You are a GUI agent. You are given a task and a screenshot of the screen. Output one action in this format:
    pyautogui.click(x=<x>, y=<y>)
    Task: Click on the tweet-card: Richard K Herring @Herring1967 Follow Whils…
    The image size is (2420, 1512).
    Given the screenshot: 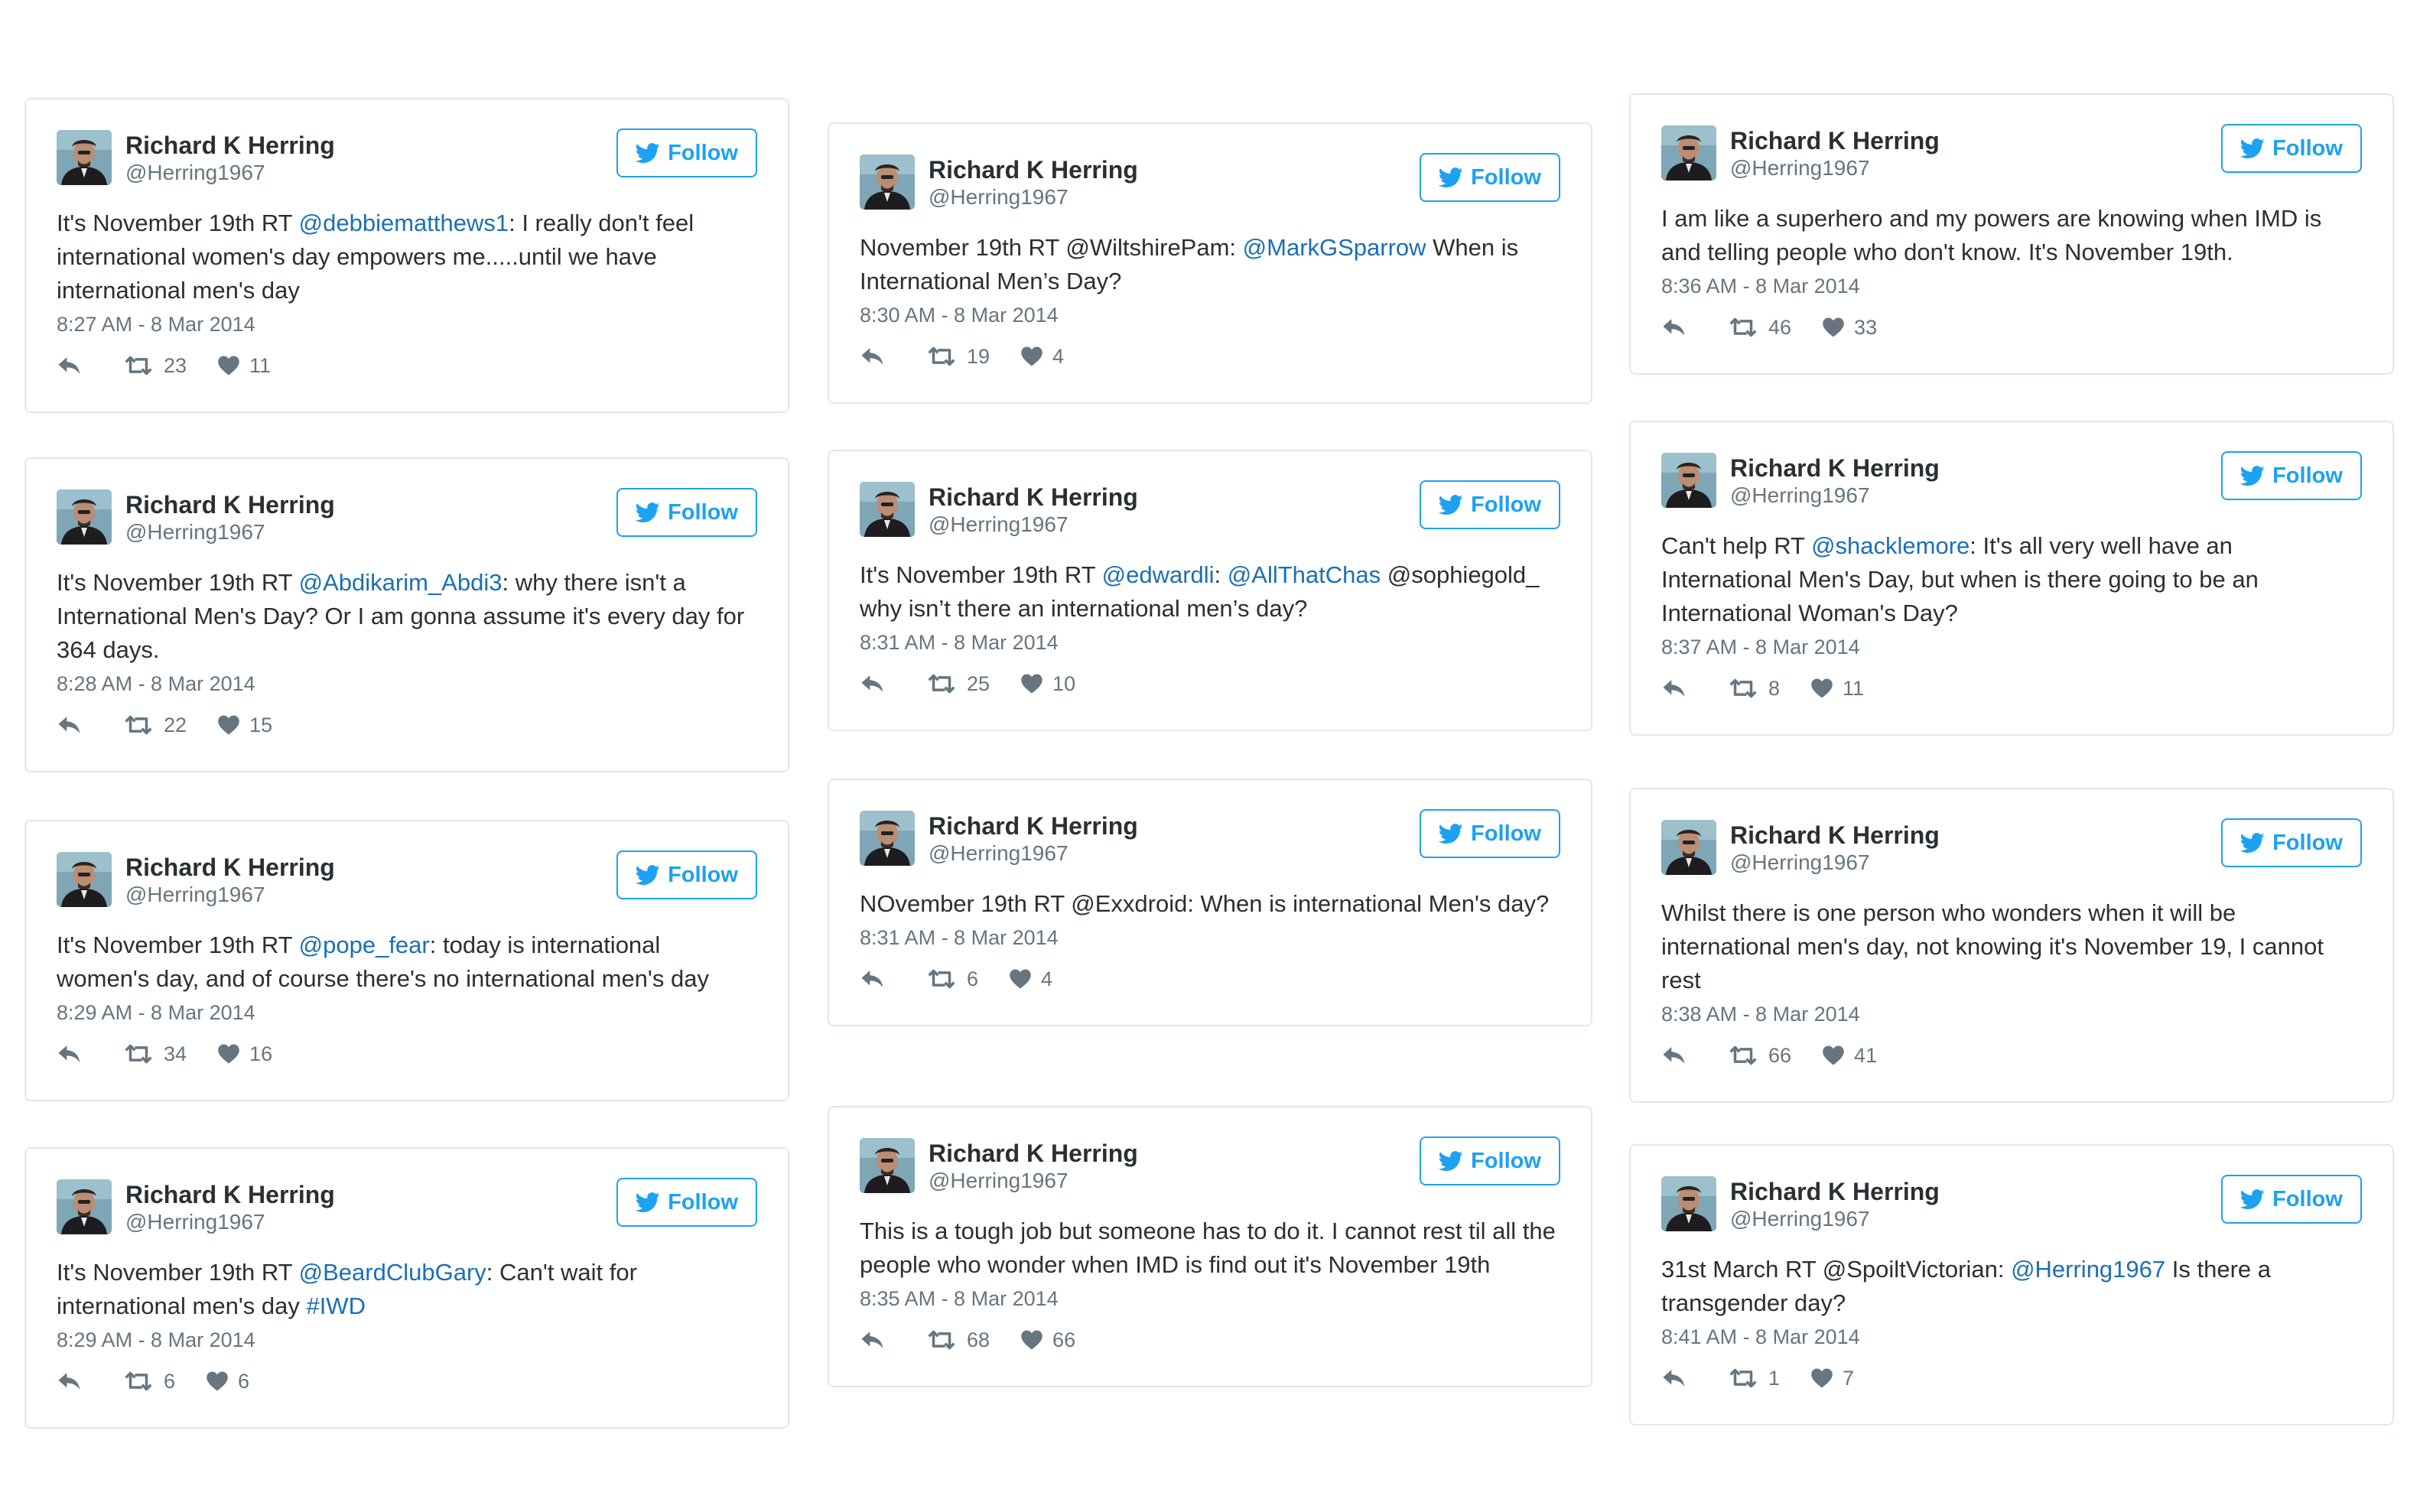 What is the action you would take?
    pyautogui.click(x=2011, y=946)
    